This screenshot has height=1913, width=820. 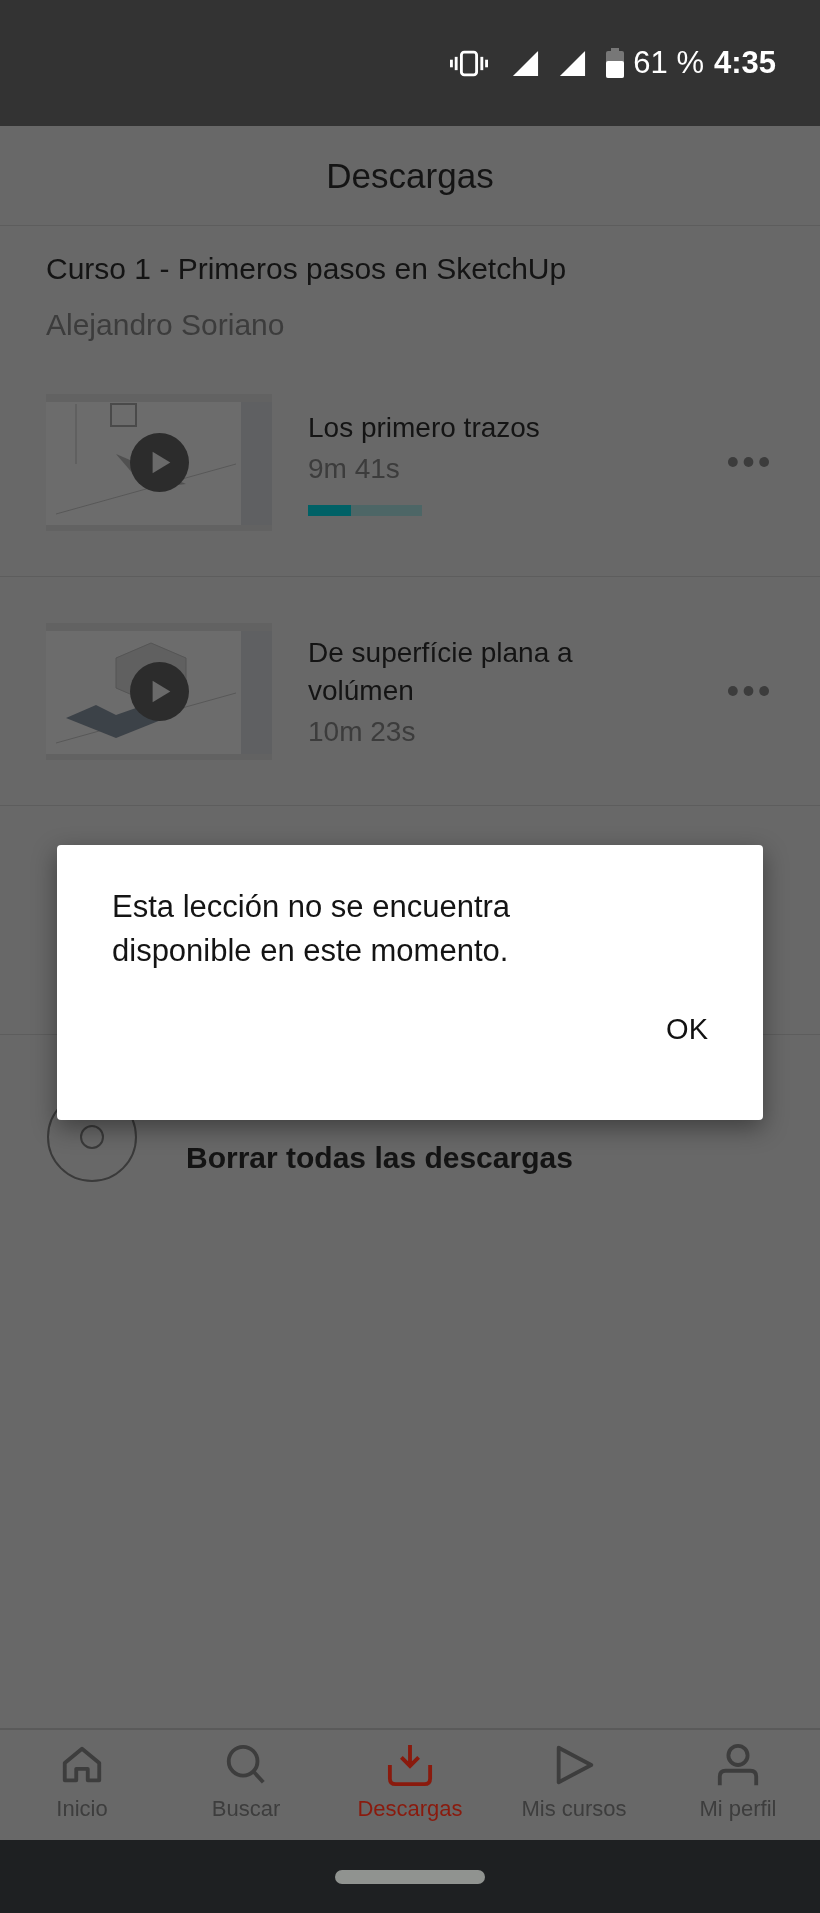 I want to click on battery-icon, so click(x=615, y=63).